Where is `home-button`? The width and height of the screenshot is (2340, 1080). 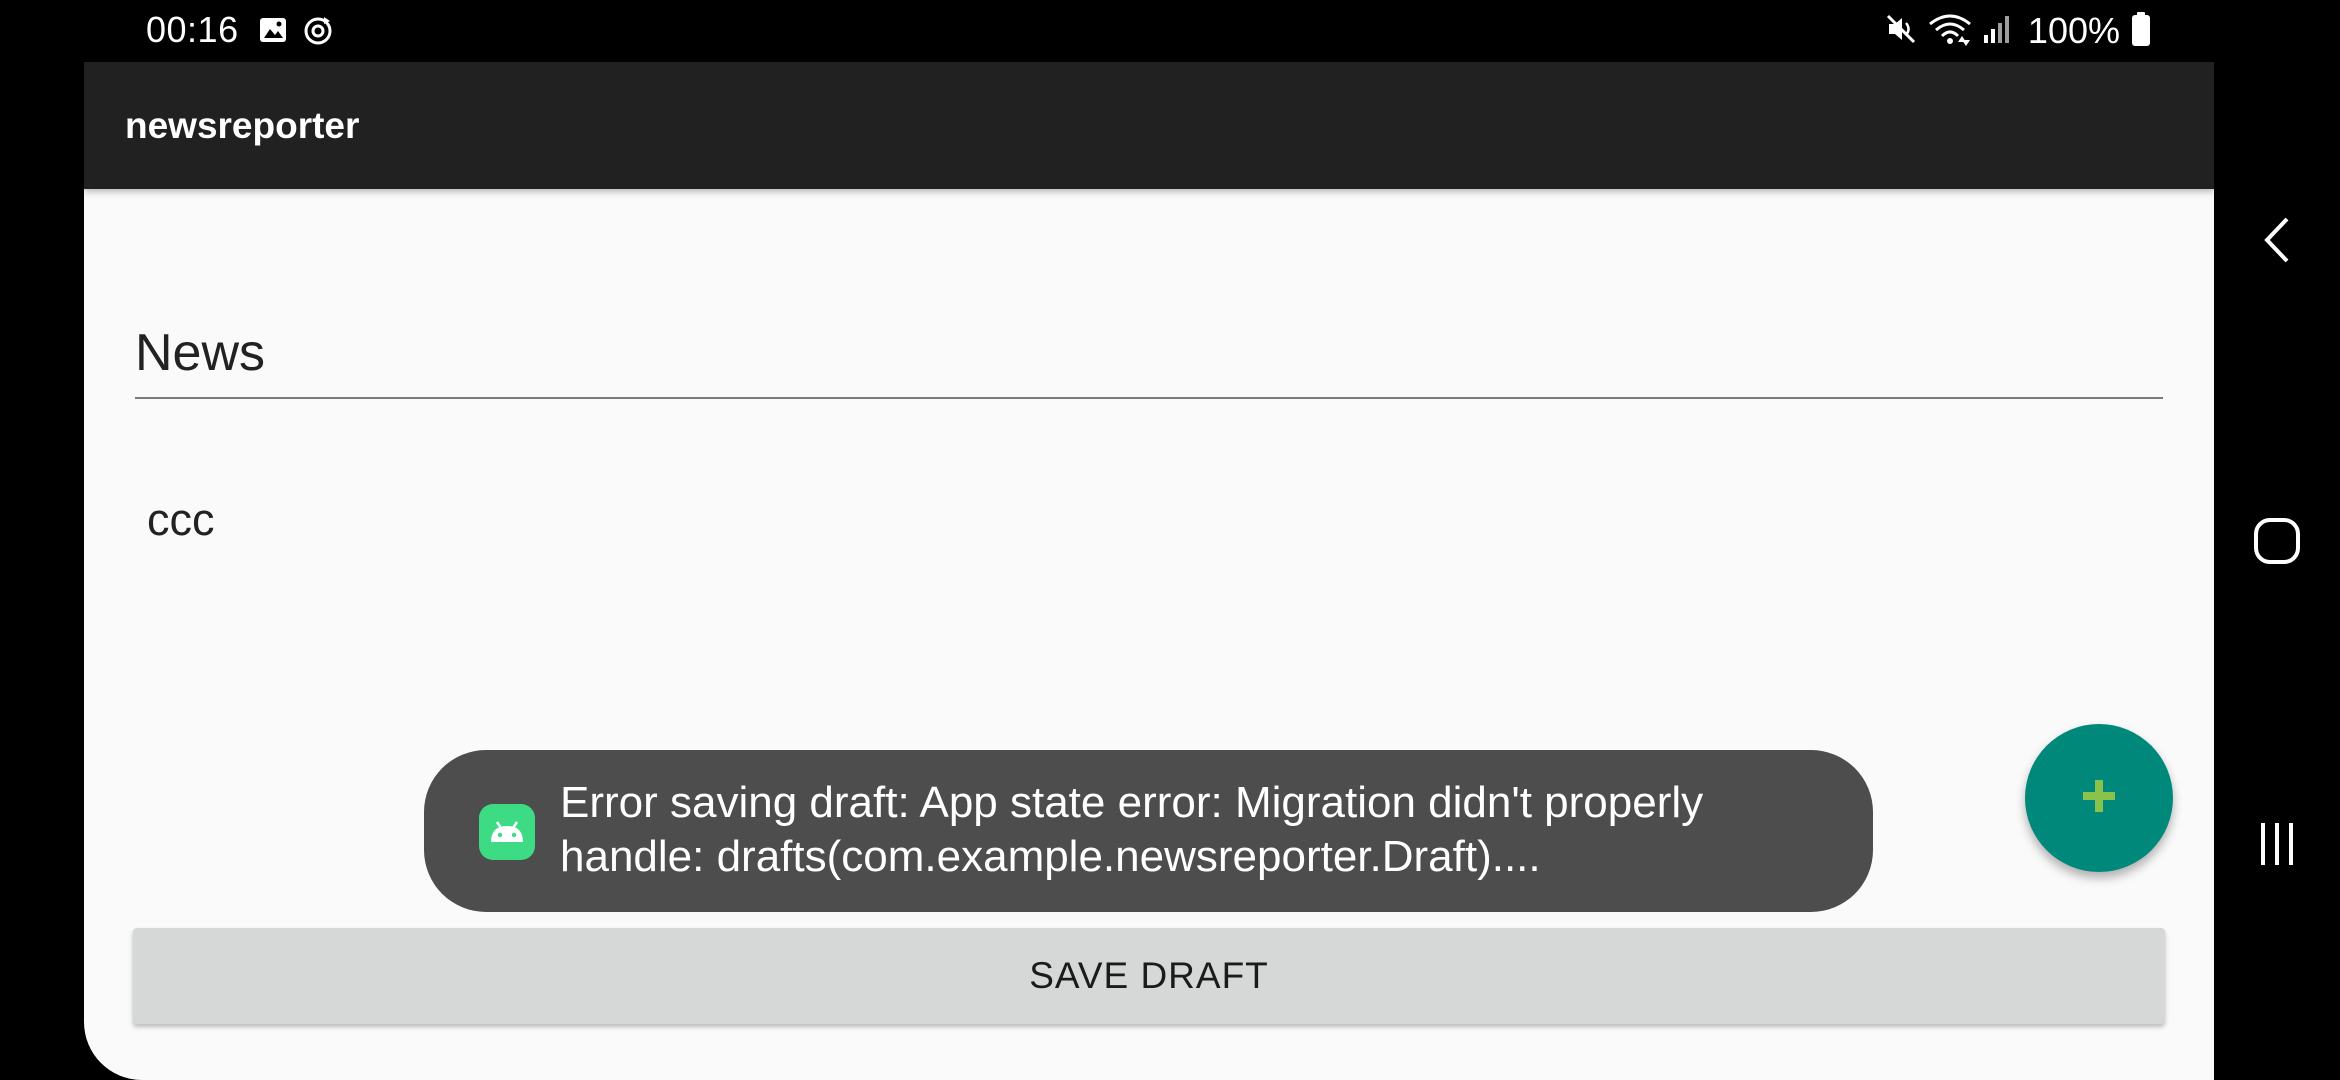 home-button is located at coordinates (2277, 543).